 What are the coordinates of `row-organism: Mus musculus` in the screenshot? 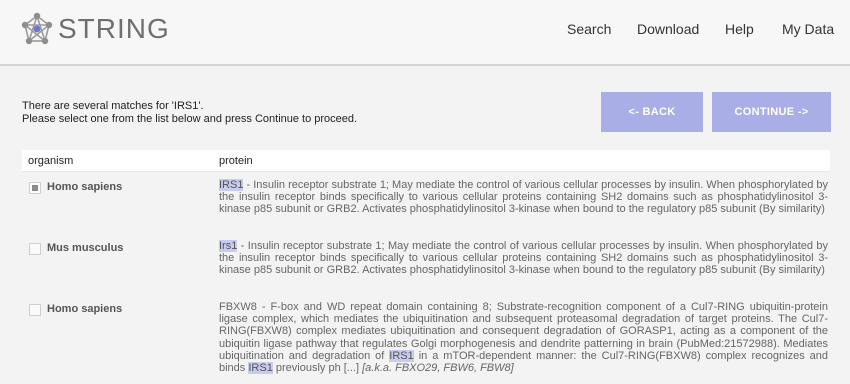 It's located at (85, 248).